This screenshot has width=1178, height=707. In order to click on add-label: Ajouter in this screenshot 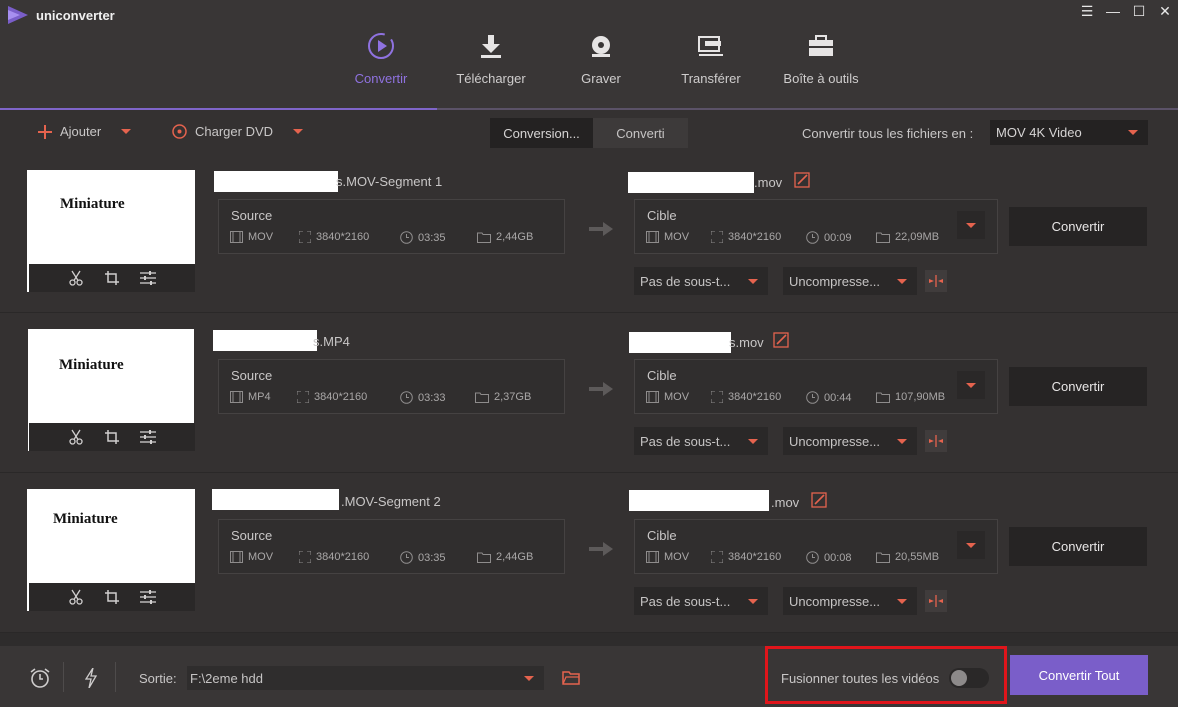, I will do `click(81, 131)`.